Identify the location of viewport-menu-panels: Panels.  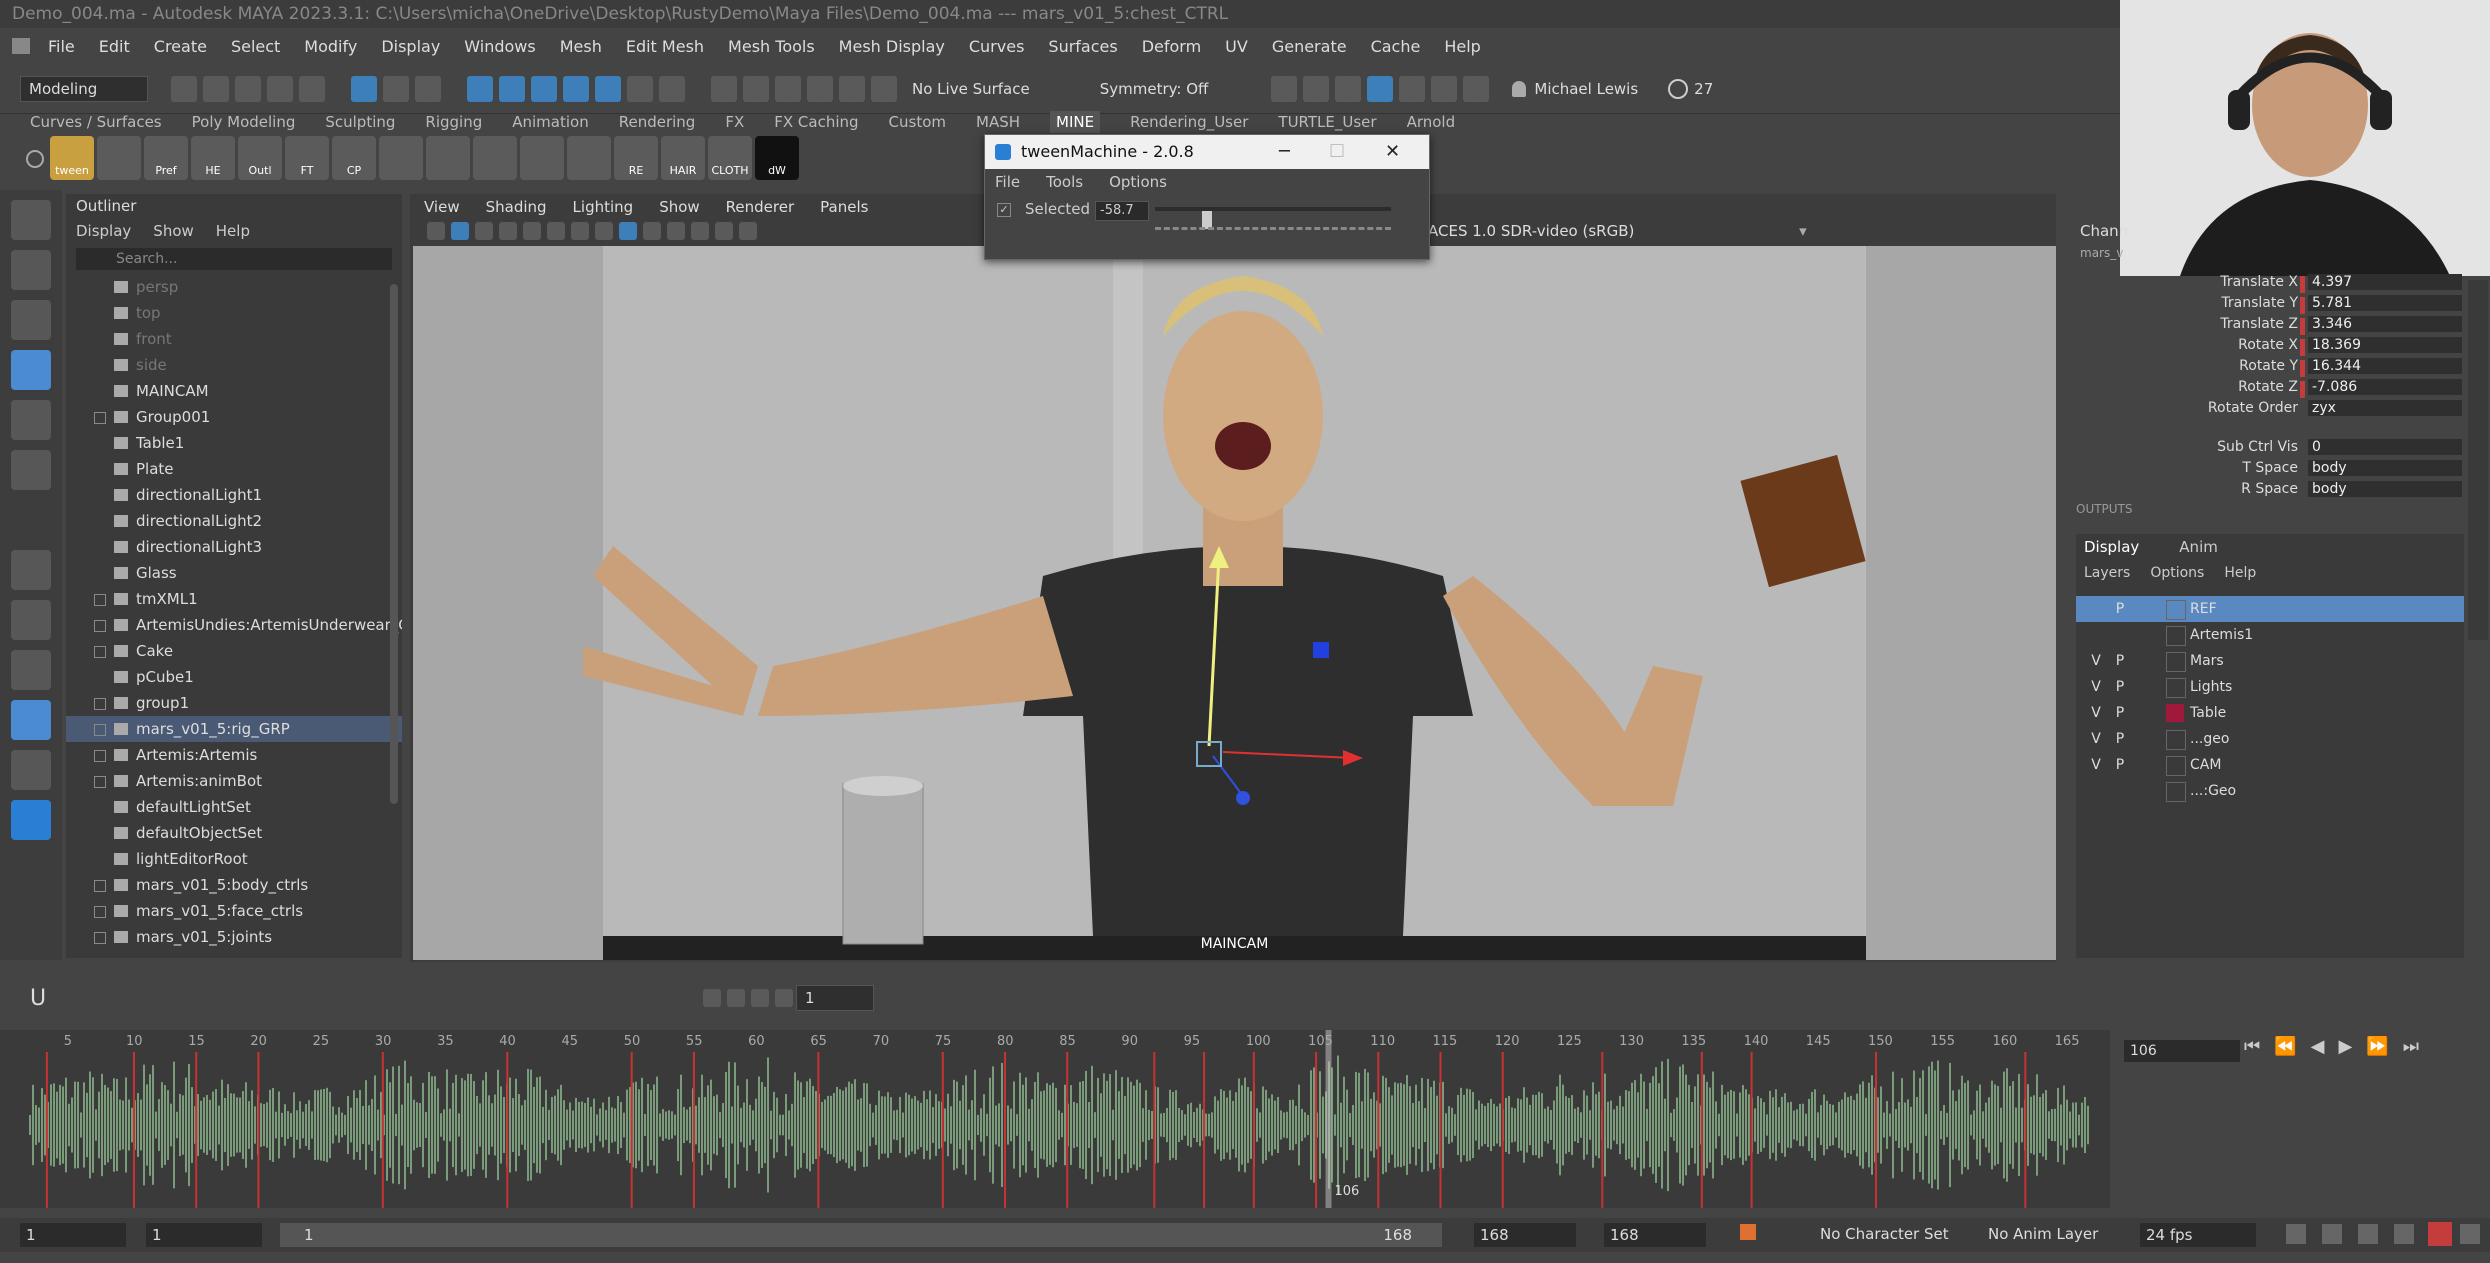
(844, 207).